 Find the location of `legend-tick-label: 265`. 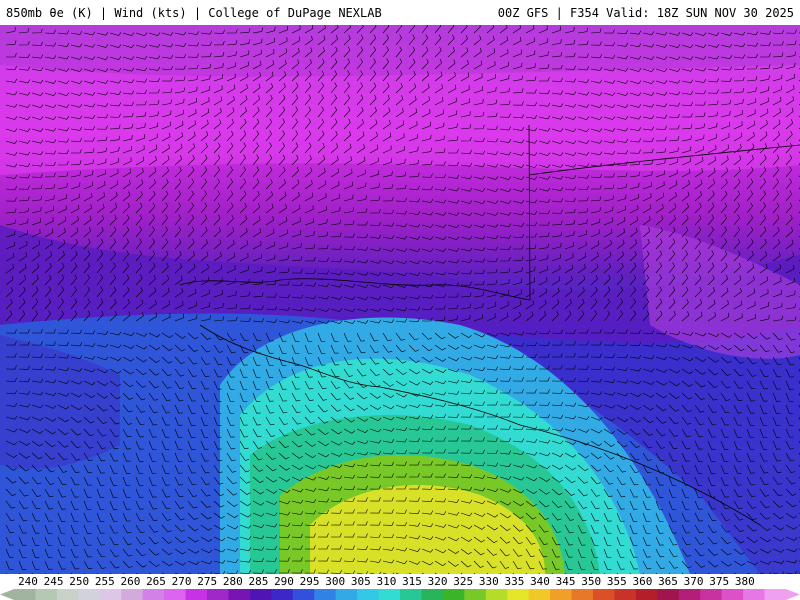

legend-tick-label: 265 is located at coordinates (156, 581).